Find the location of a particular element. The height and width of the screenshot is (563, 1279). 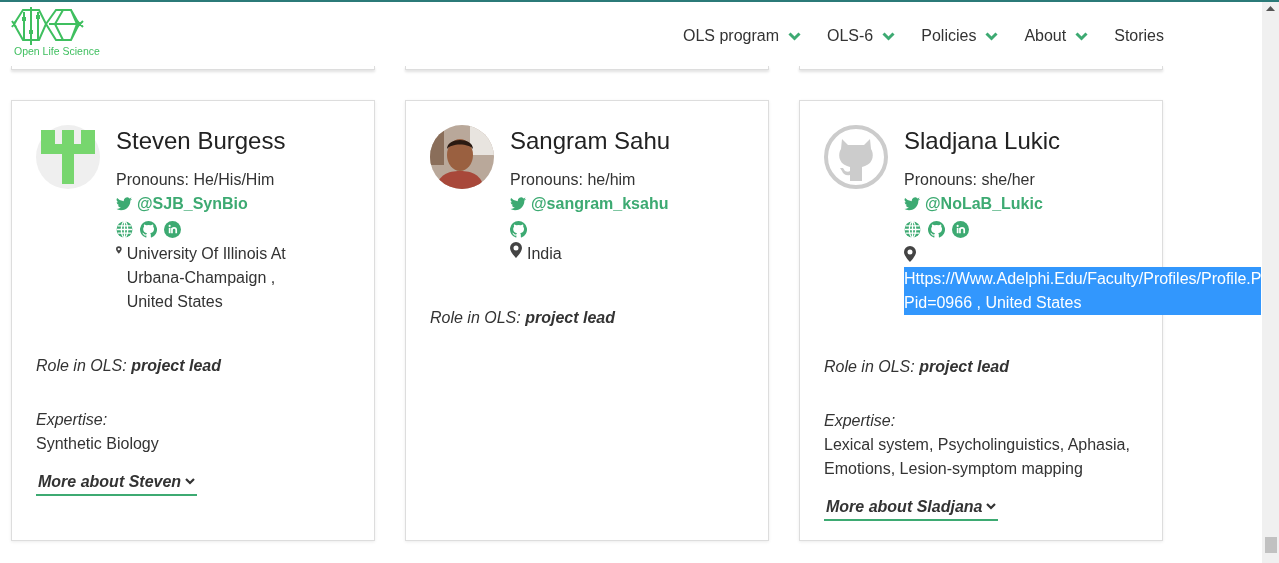

more-link: More about Sladjana is located at coordinates (911, 507).